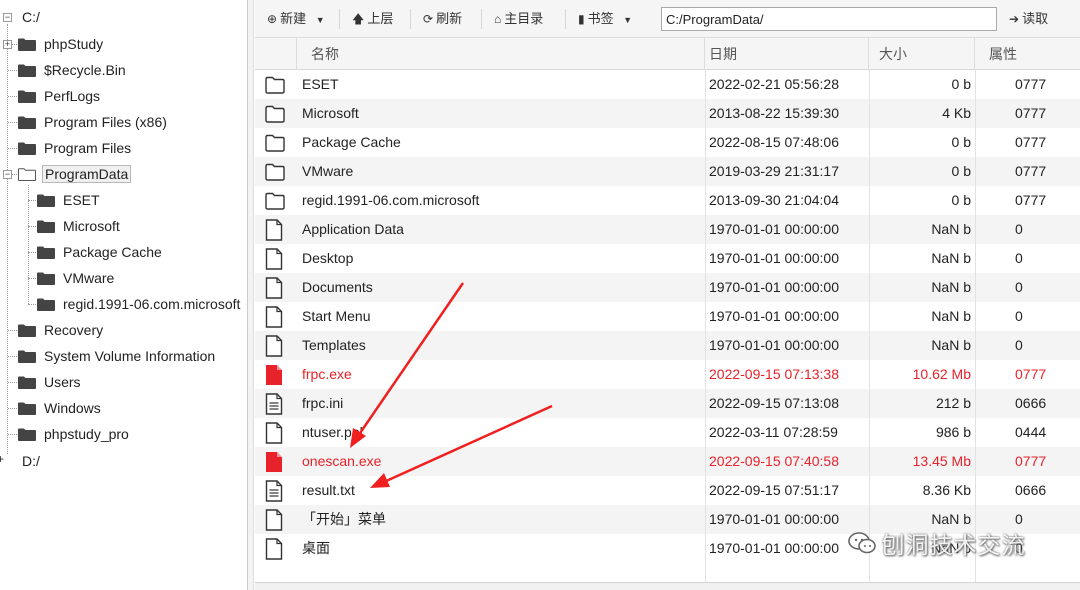 The image size is (1080, 590). Describe the element at coordinates (667, 345) in the screenshot. I see `table-row: Templates 1970-01-01 00:00:00 NaN b 0` at that location.